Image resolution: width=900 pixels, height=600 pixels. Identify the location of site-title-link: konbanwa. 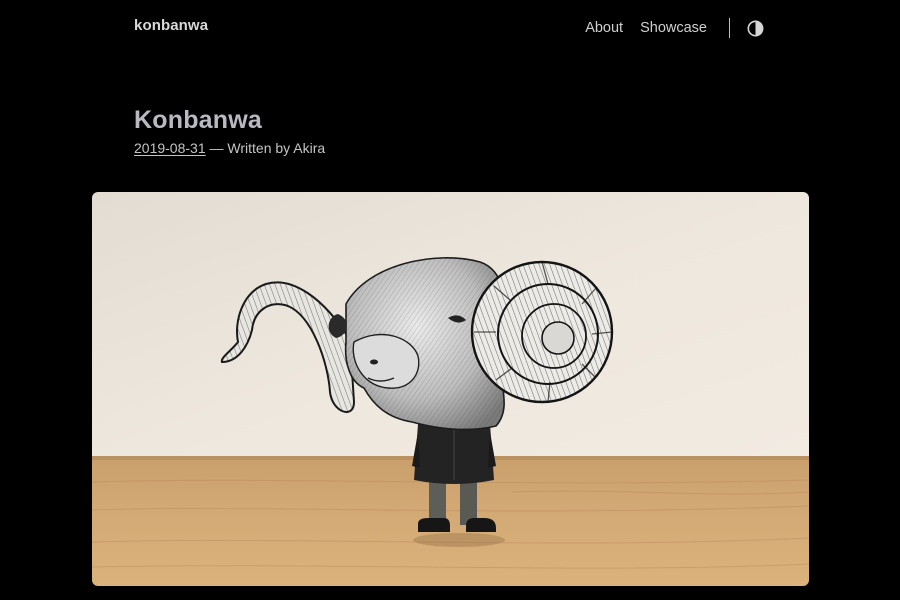
(171, 25).